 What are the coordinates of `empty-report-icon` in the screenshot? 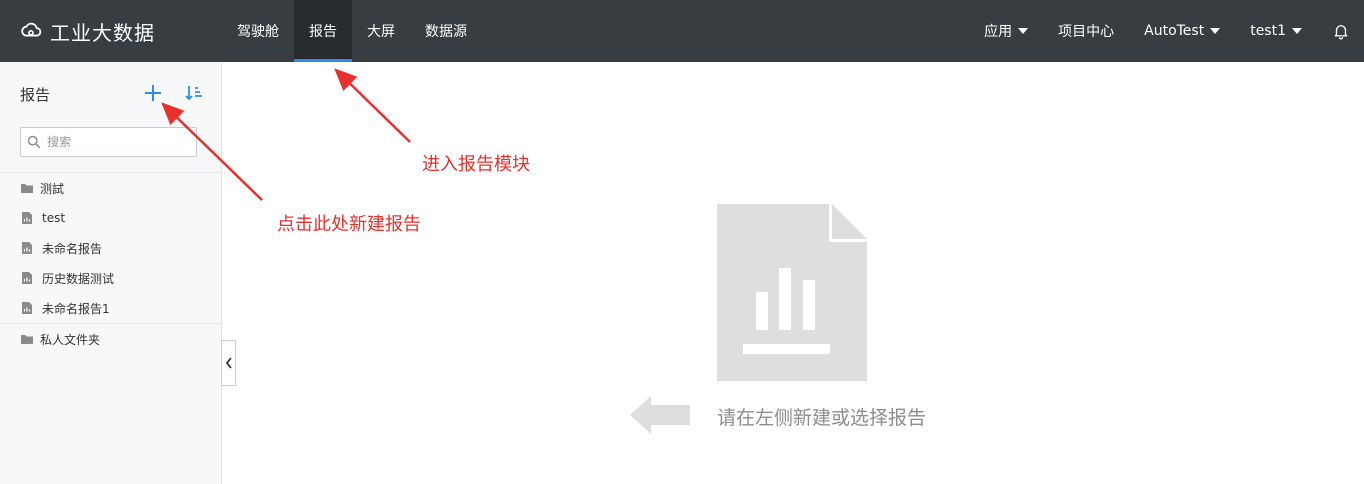 It's located at (792, 292).